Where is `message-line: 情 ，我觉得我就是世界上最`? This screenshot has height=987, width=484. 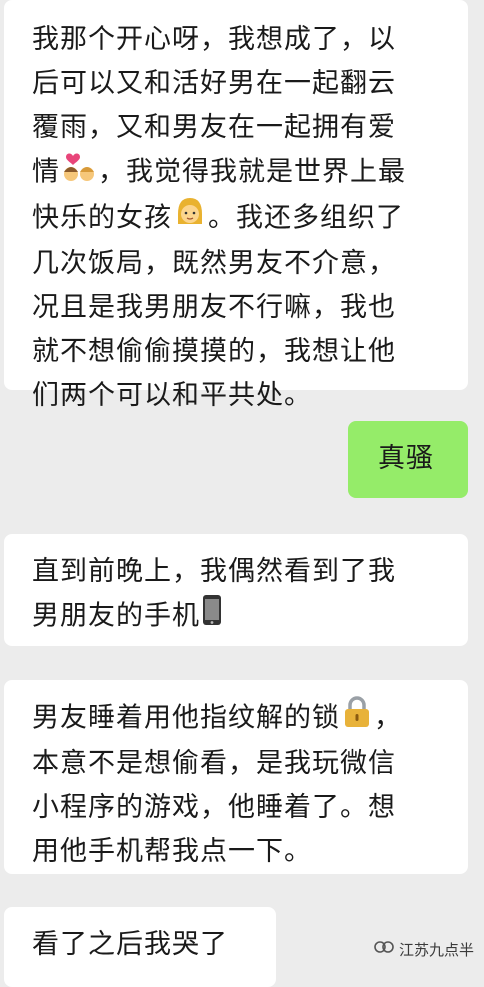 message-line: 情 ，我觉得我就是世界上最 is located at coordinates (250, 173).